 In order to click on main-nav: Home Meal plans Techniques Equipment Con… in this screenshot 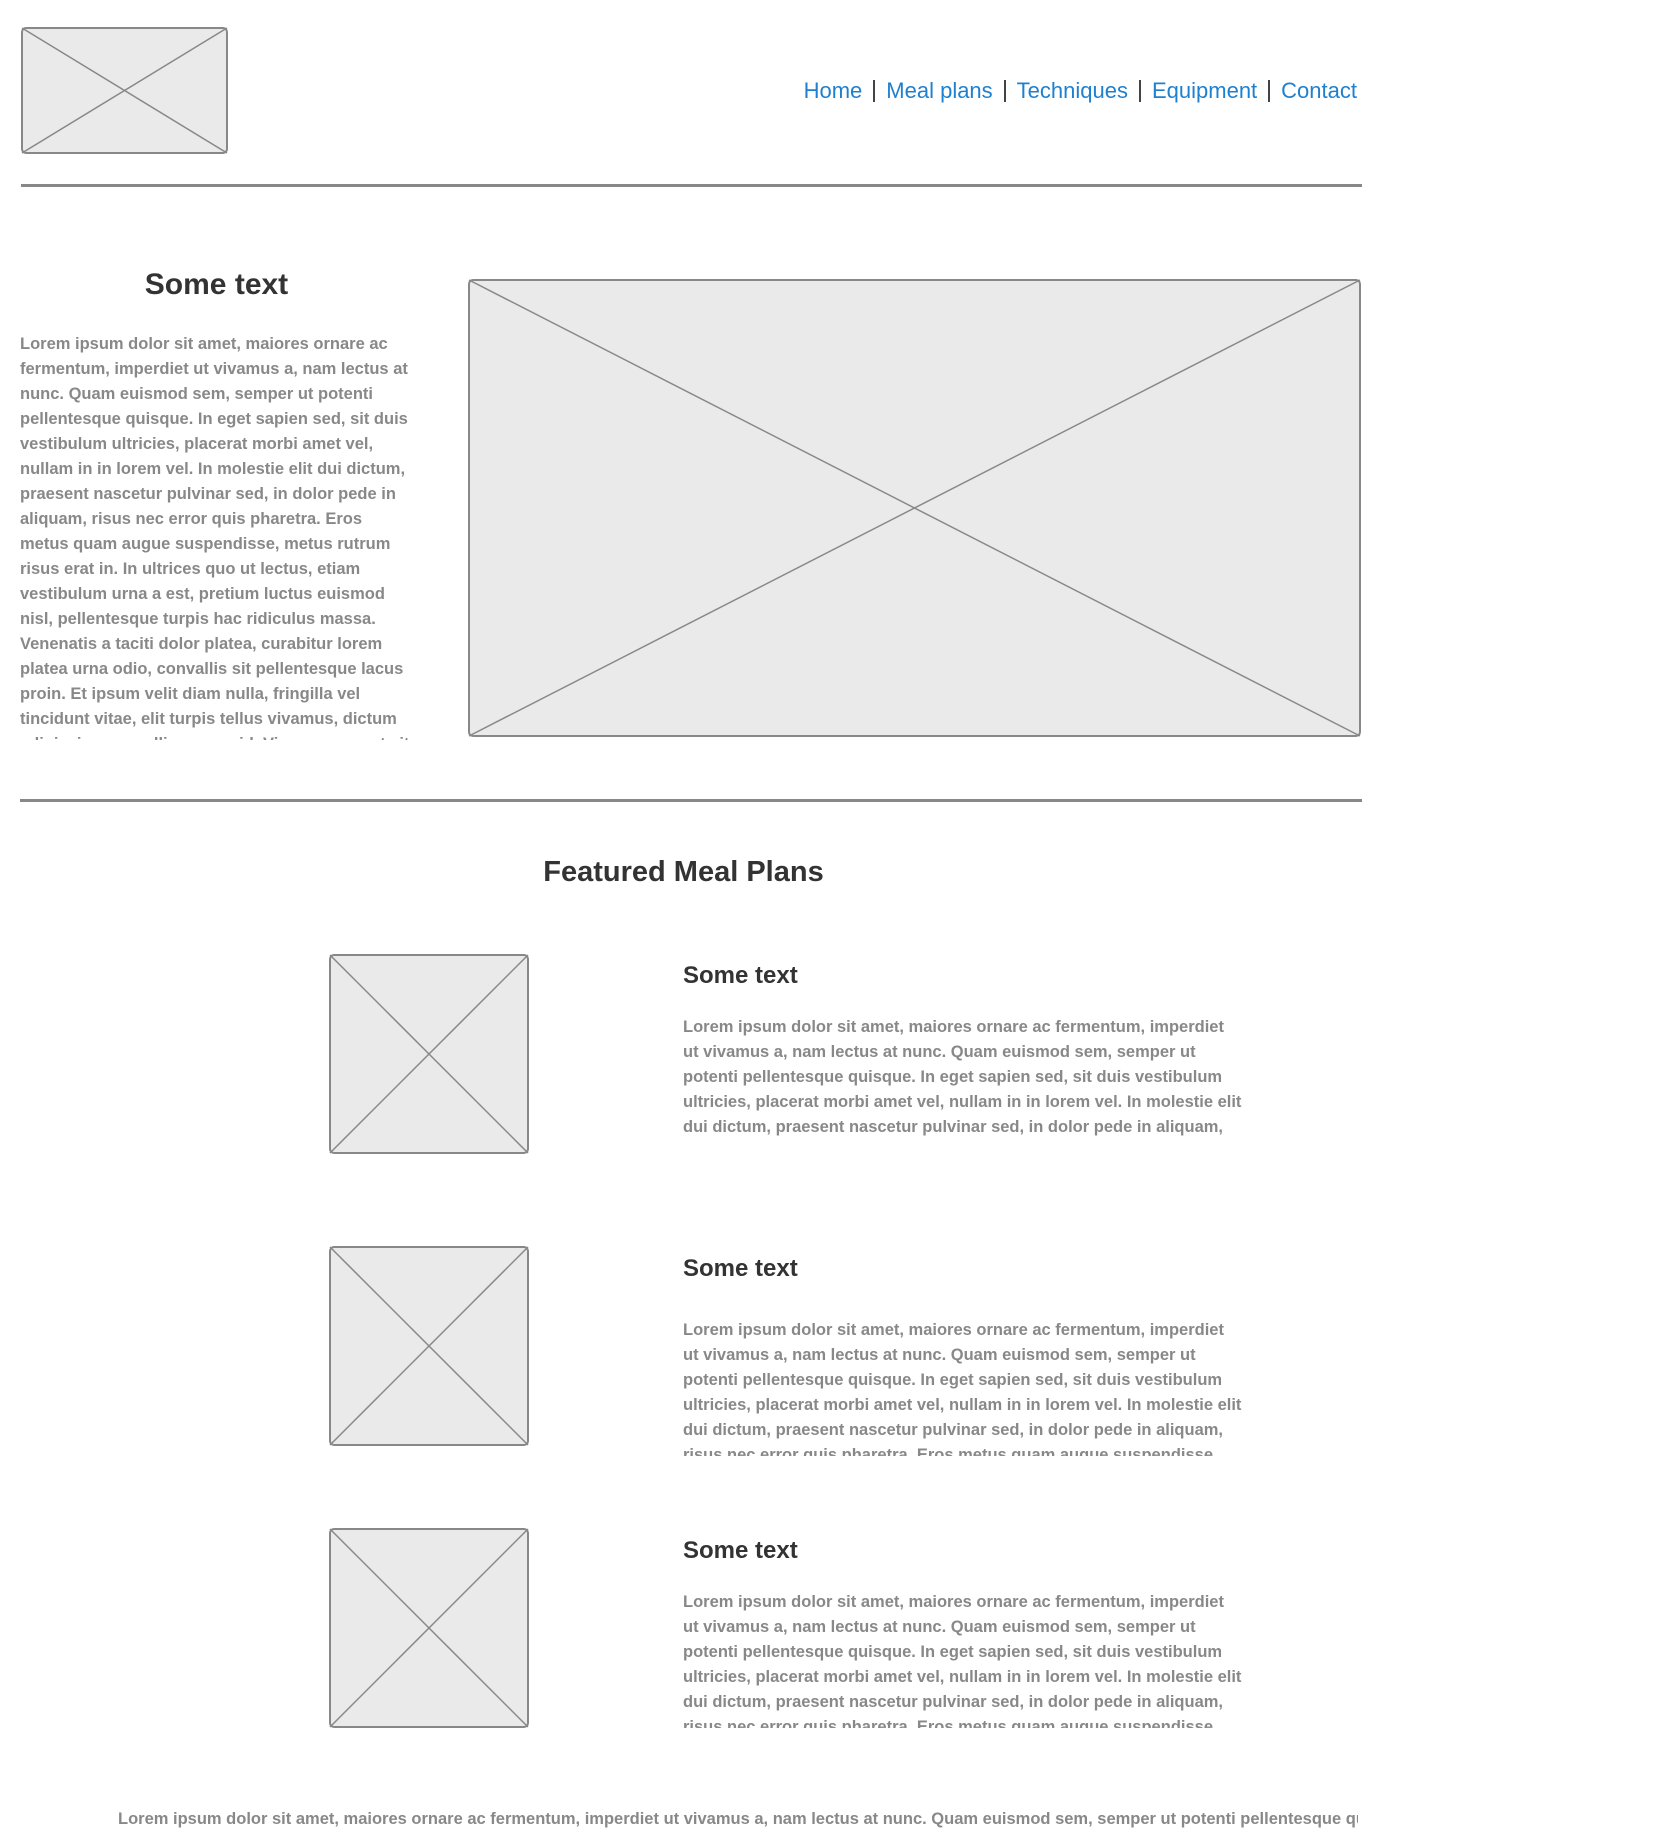, I will do `click(1080, 91)`.